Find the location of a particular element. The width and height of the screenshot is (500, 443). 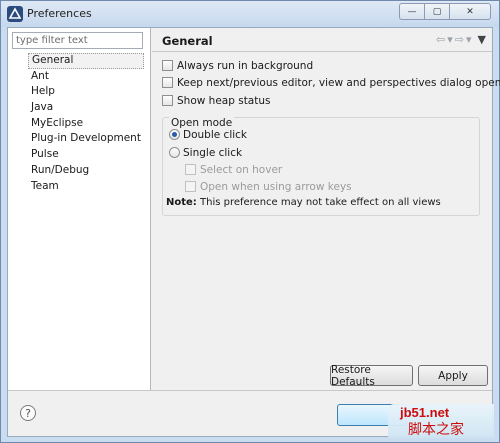

run-in-background-checkbox is located at coordinates (167, 65).